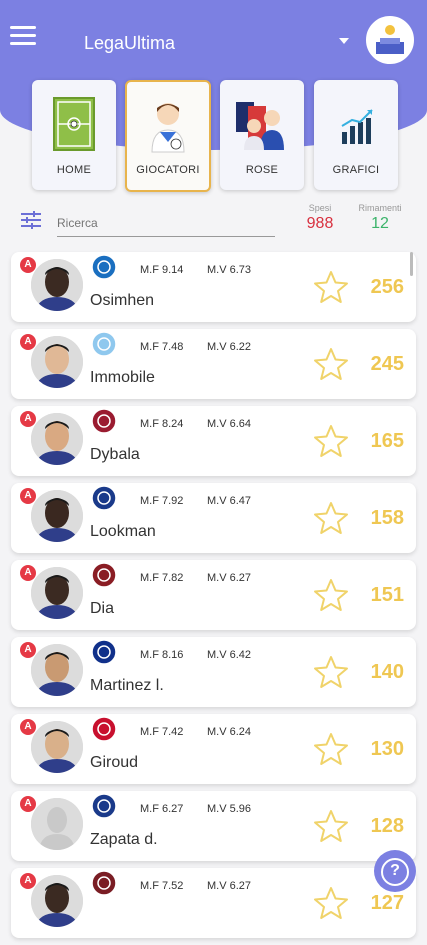 The image size is (427, 945). What do you see at coordinates (123, 531) in the screenshot?
I see `player-name: Lookman` at bounding box center [123, 531].